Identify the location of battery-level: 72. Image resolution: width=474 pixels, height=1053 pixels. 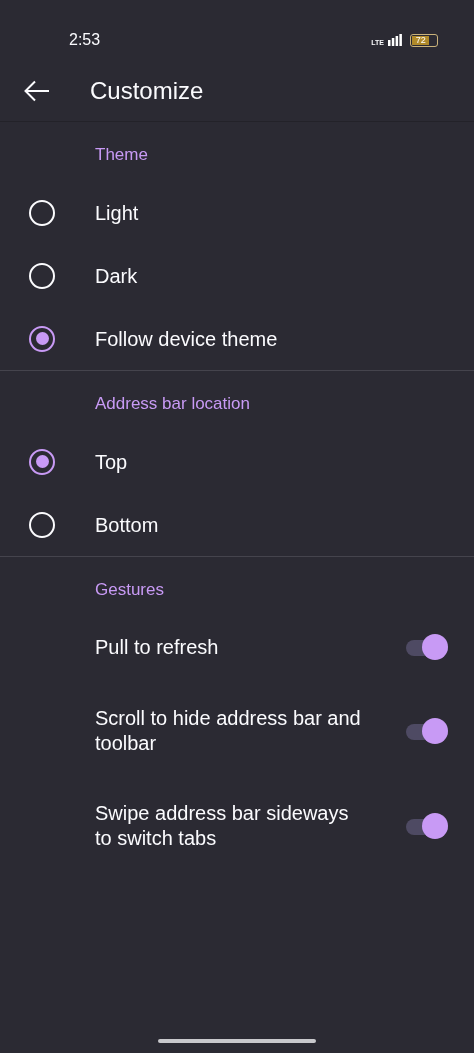
(421, 40).